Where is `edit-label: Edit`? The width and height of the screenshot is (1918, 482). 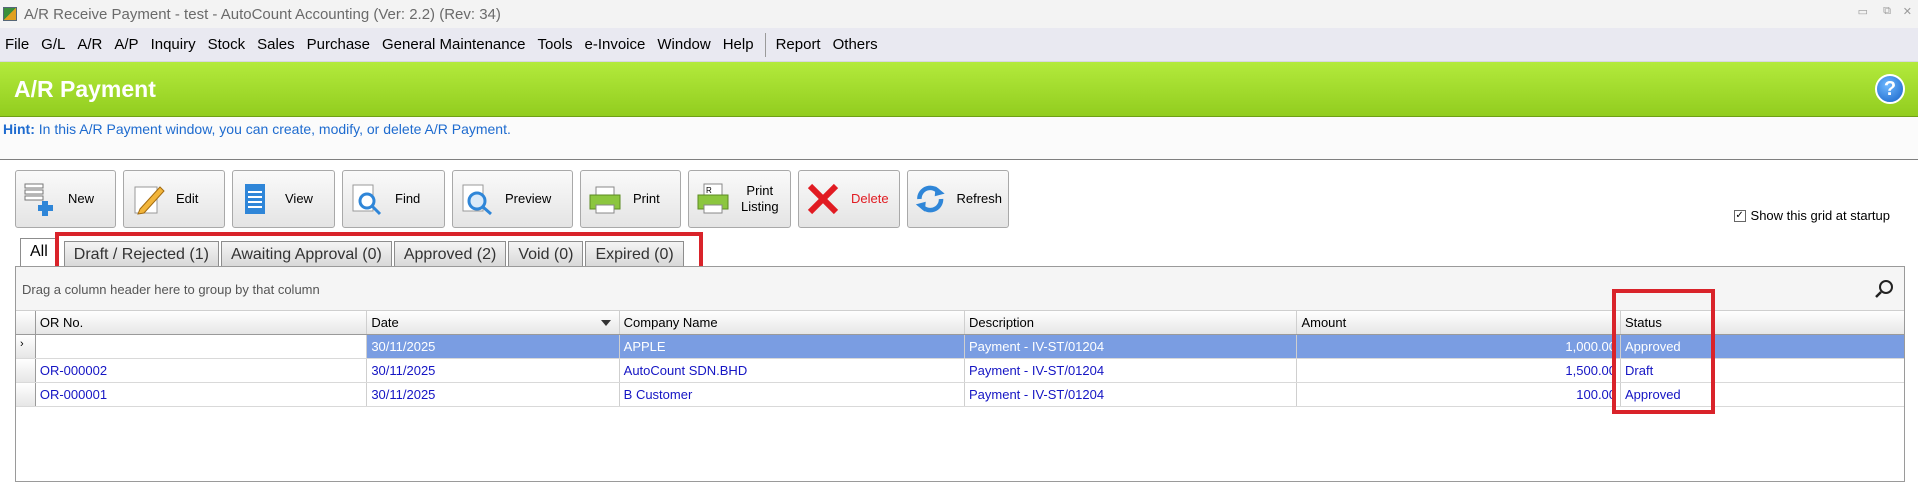
edit-label: Edit is located at coordinates (187, 198).